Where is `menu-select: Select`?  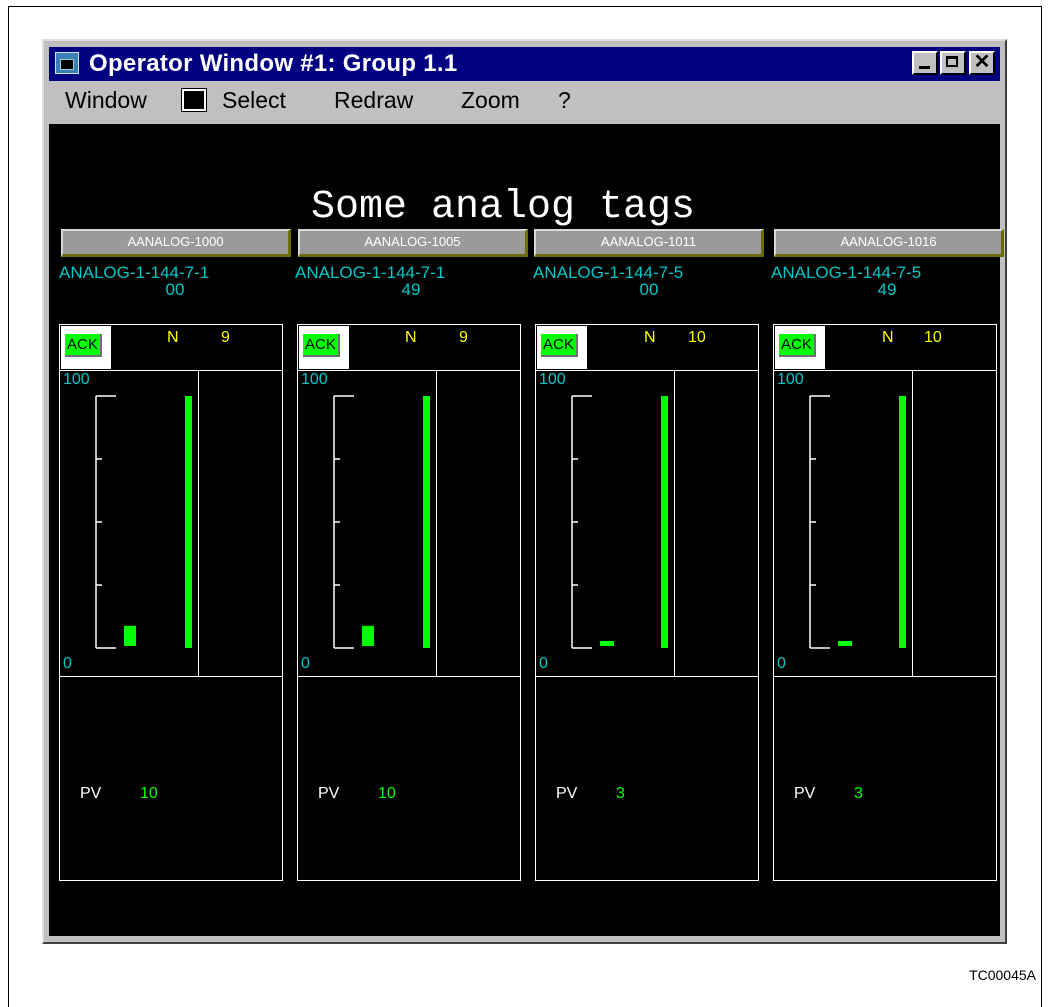
menu-select: Select is located at coordinates (254, 100).